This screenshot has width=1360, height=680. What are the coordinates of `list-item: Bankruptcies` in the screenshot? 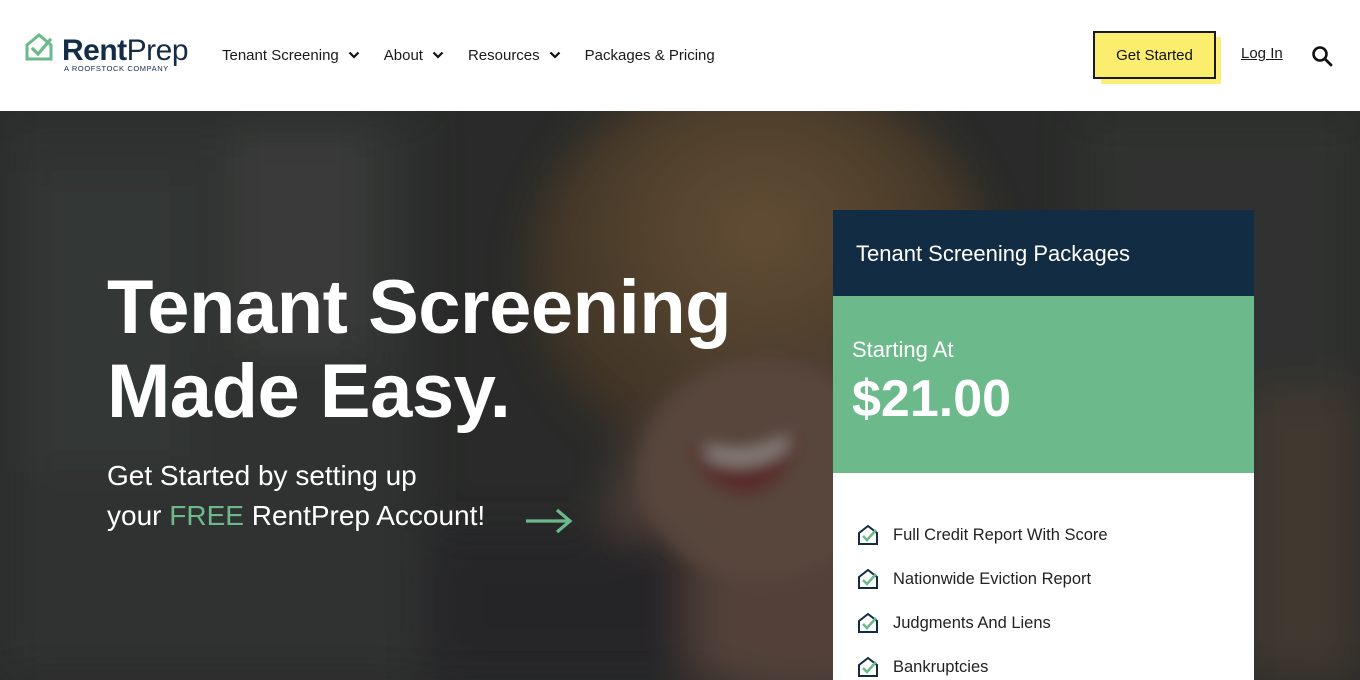 It's located at (1043, 662).